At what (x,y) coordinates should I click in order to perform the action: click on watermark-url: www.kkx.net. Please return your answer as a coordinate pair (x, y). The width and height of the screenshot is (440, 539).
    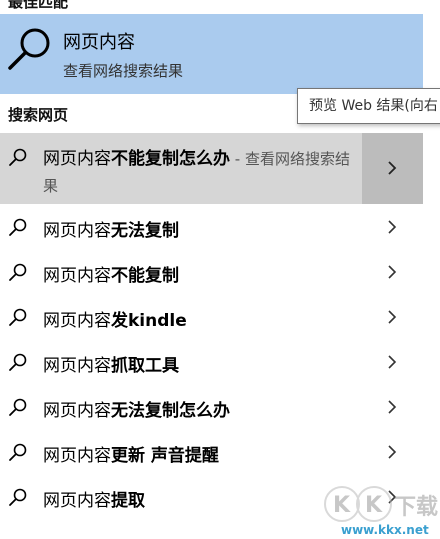
    Looking at the image, I should click on (385, 530).